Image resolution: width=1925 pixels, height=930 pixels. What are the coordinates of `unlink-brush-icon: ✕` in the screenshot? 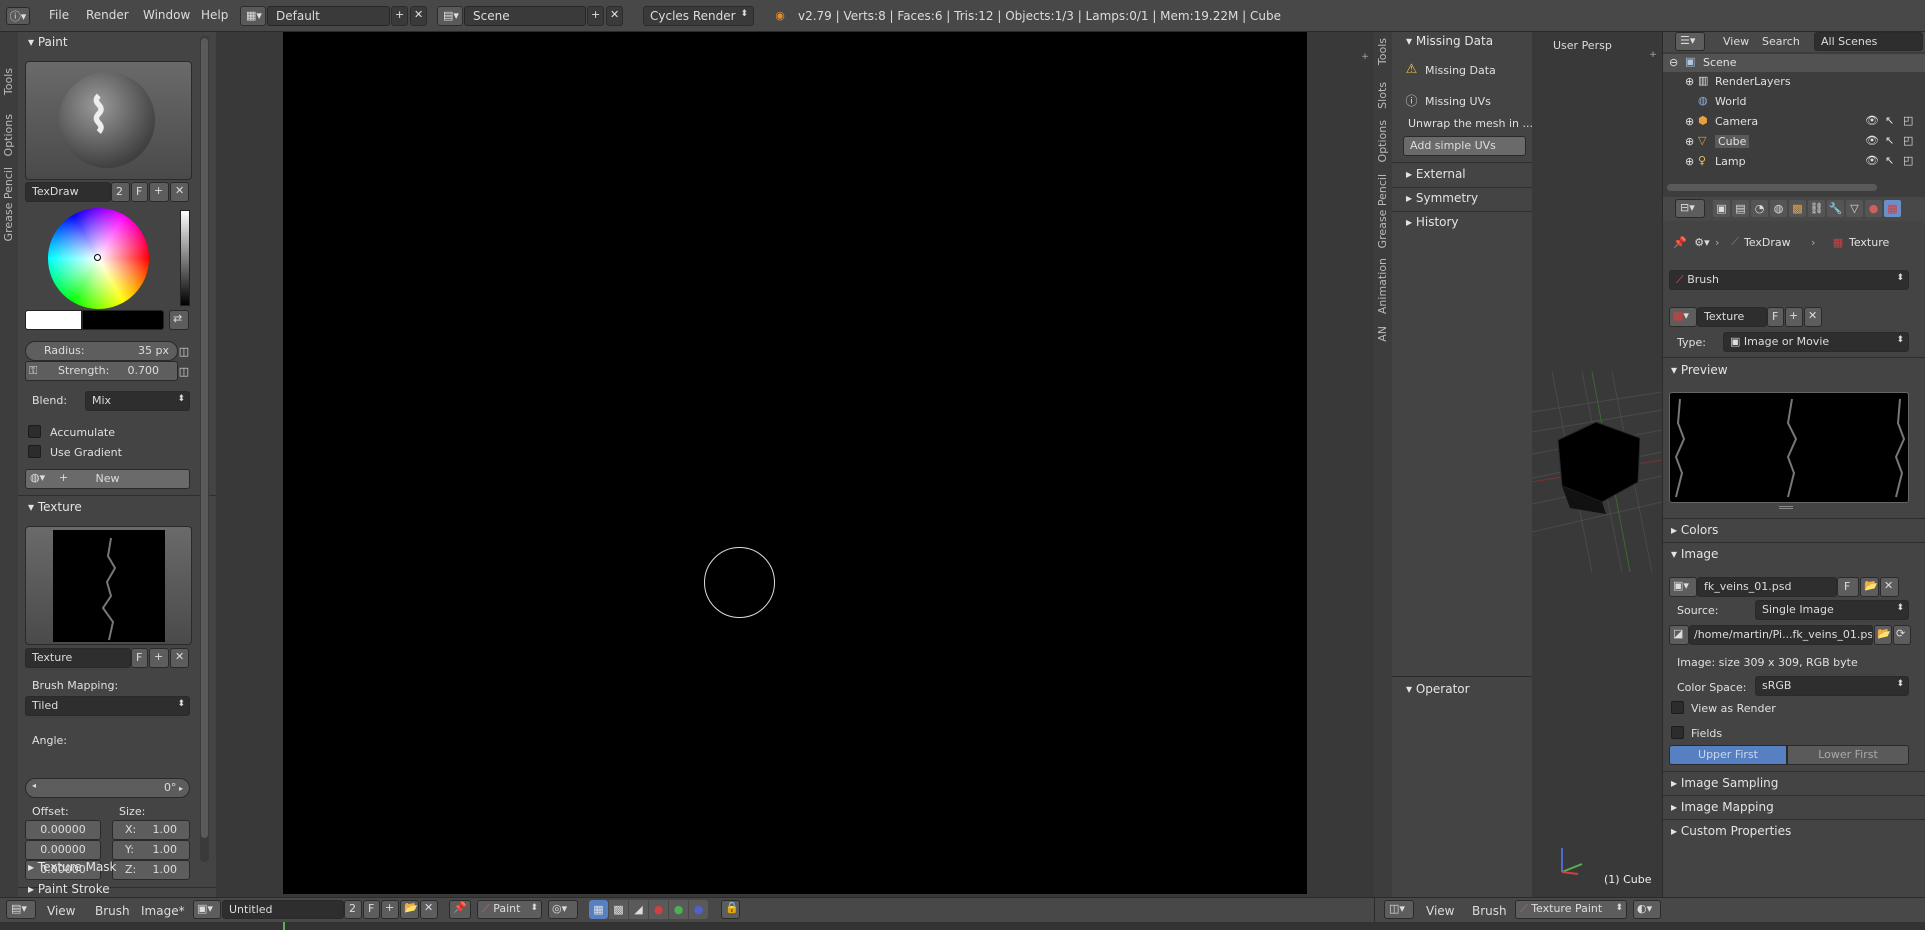 It's located at (179, 192).